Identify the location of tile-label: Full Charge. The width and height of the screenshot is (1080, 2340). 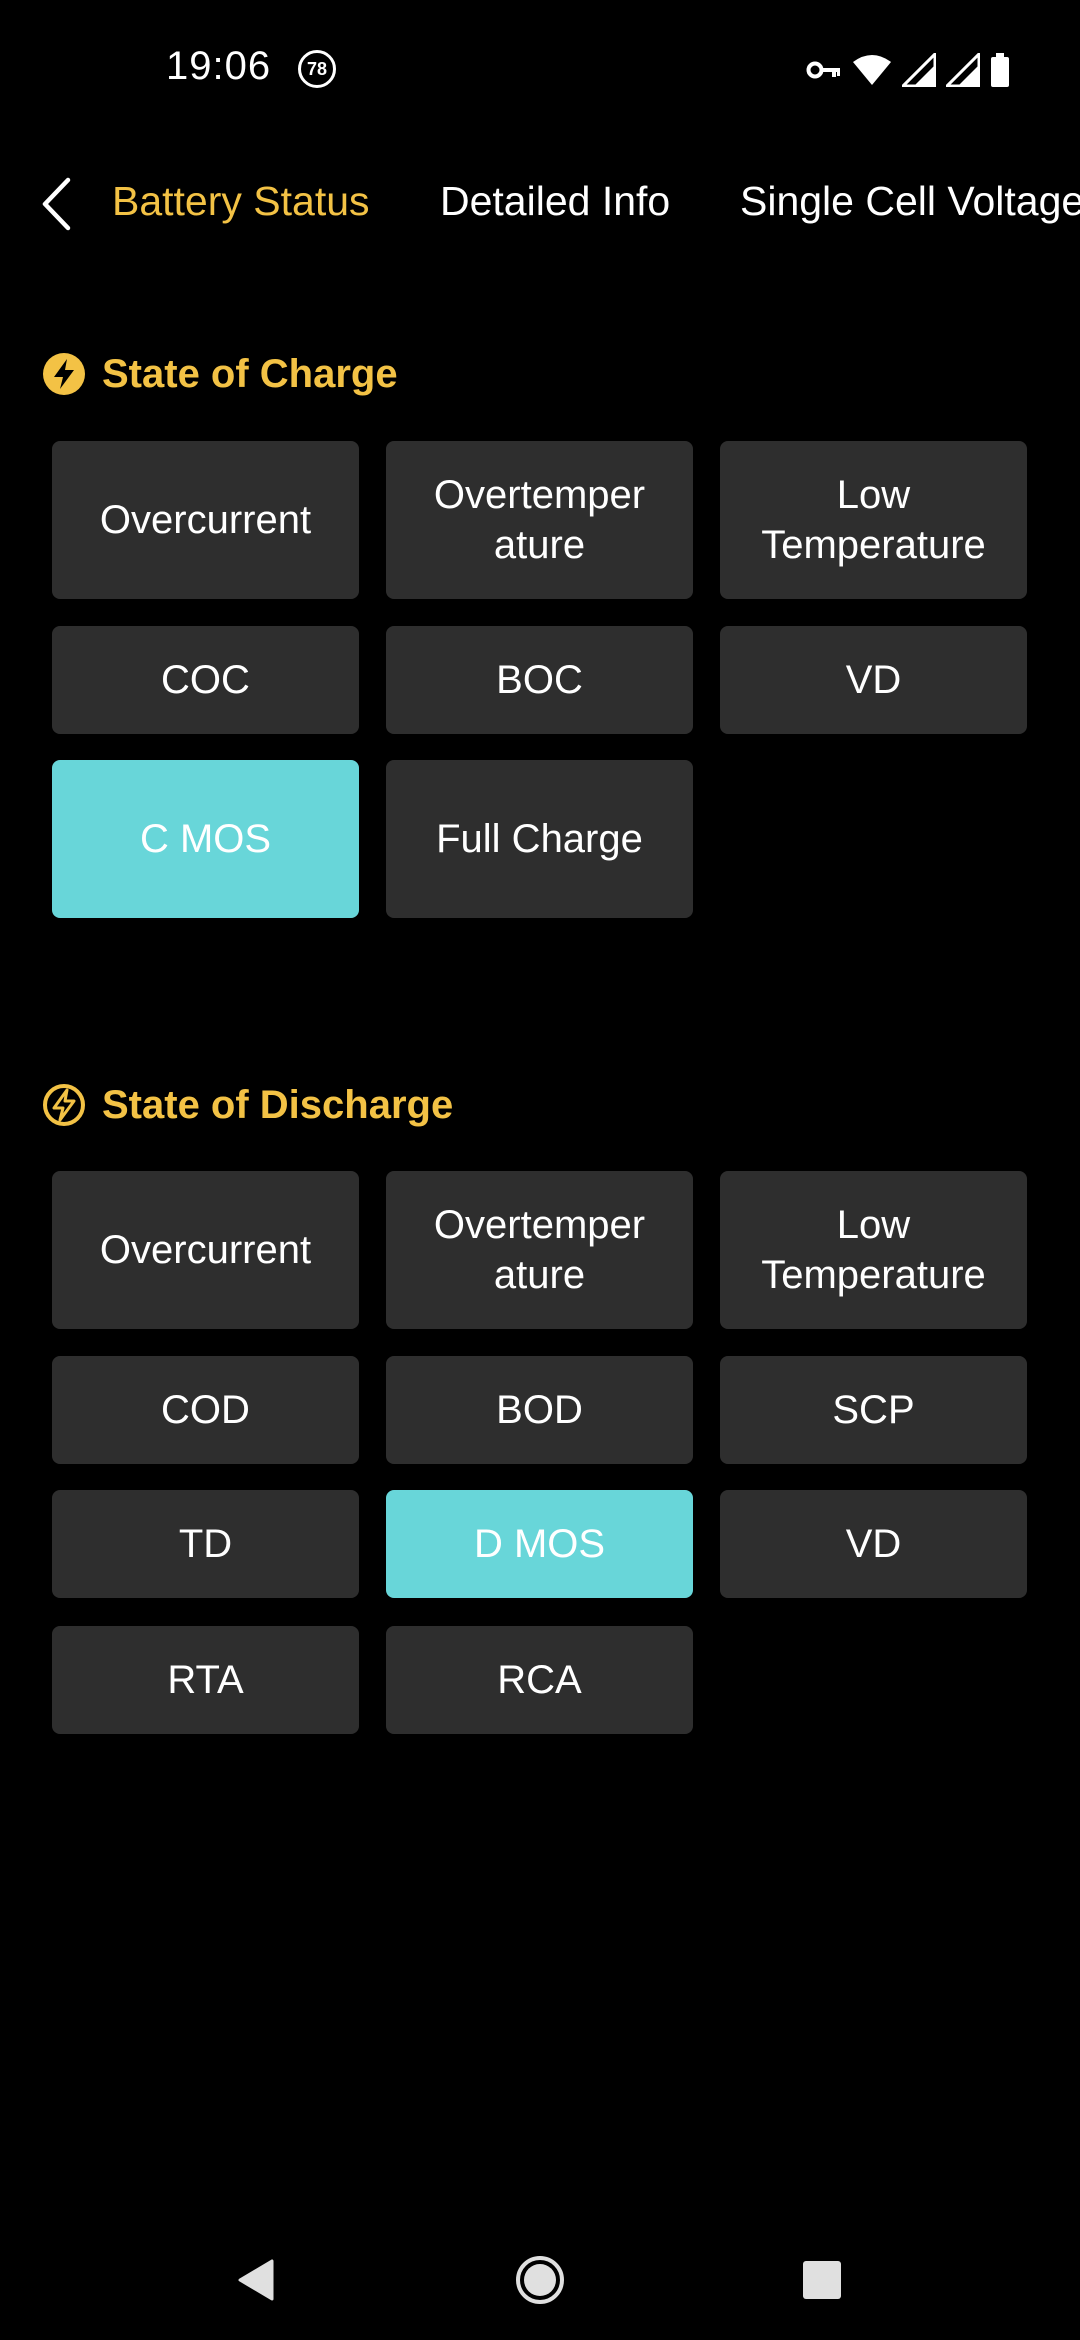
(539, 839).